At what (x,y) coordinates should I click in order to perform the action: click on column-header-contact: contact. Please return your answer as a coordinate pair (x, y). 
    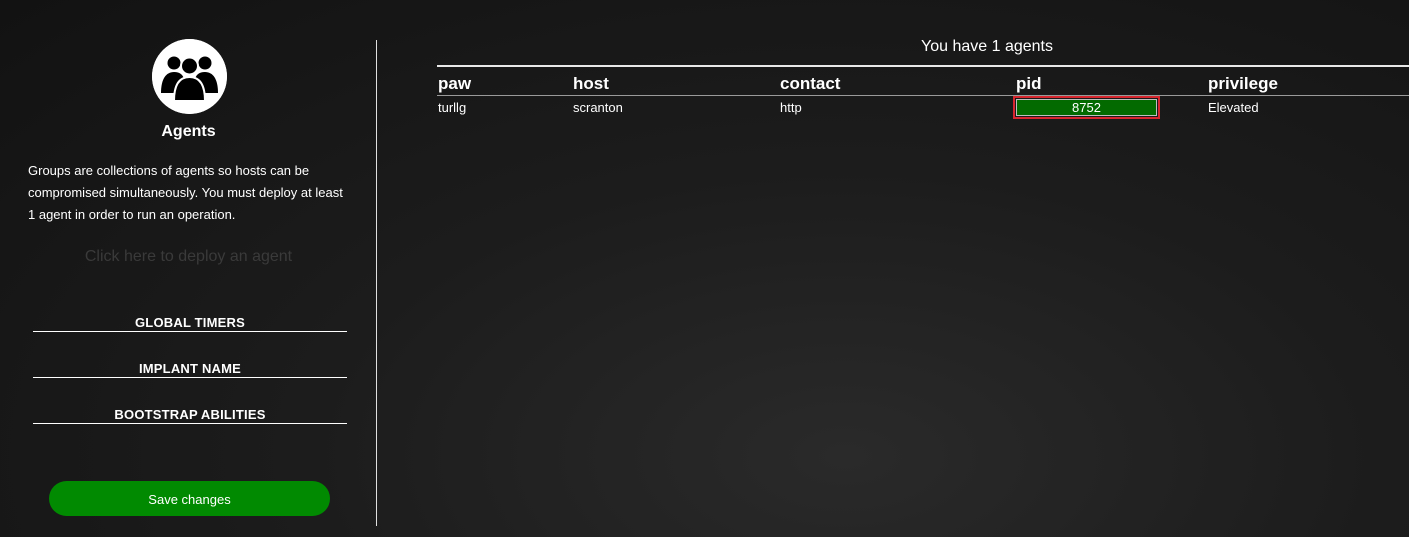
    Looking at the image, I should click on (810, 84).